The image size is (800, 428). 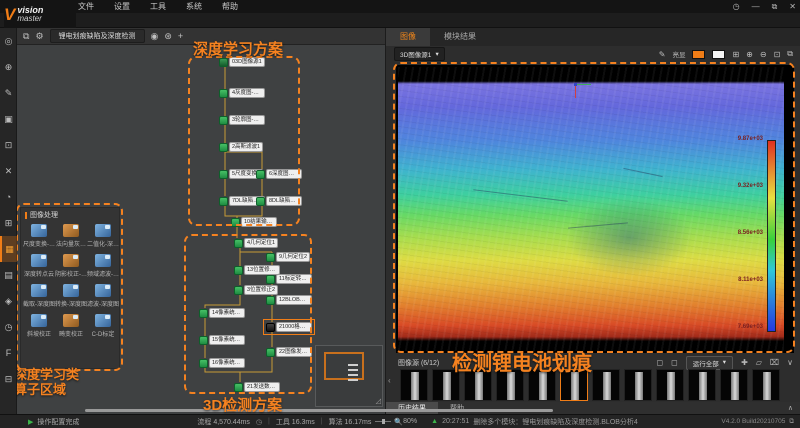 I want to click on operator-item: 转换-深度图, so click(x=71, y=296).